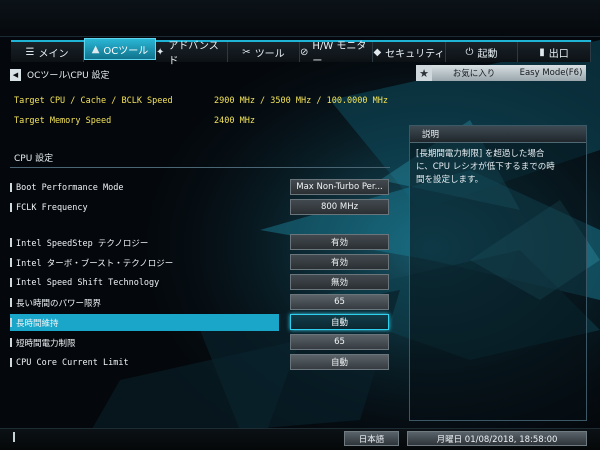 The width and height of the screenshot is (600, 450). Describe the element at coordinates (300, 18) in the screenshot. I see `top-bar` at that location.